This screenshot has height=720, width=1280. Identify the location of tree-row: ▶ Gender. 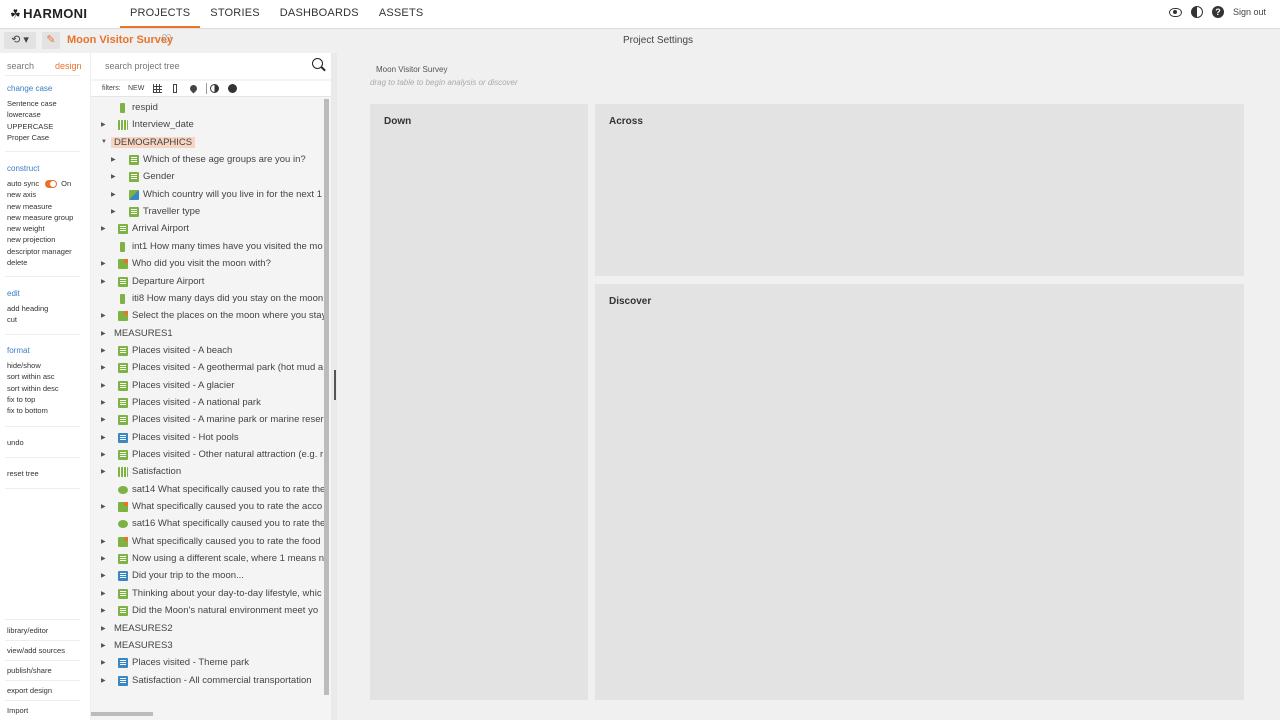
(208, 177).